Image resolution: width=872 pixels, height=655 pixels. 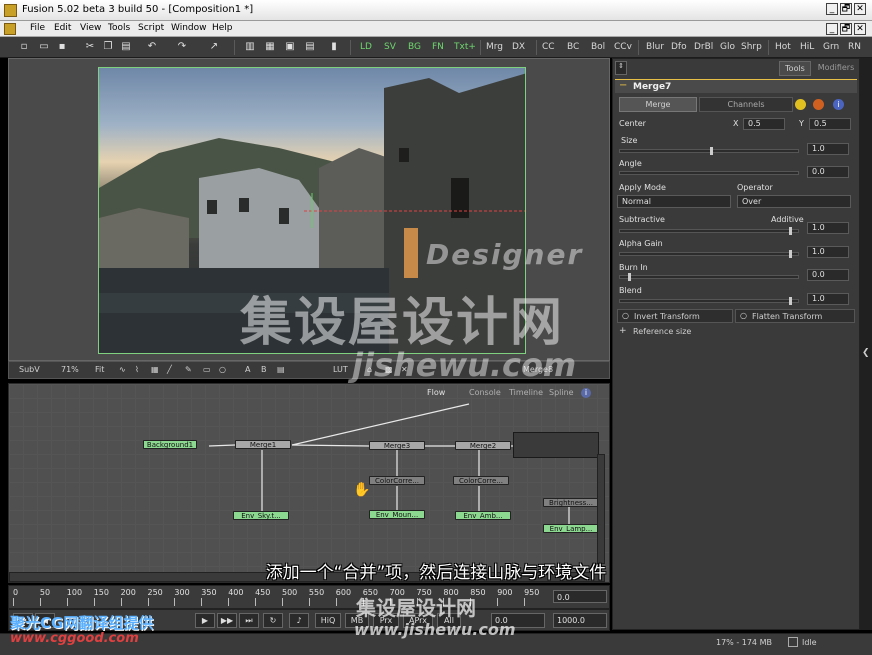 What do you see at coordinates (290, 47) in the screenshot?
I see `layout-3-icon: ▣` at bounding box center [290, 47].